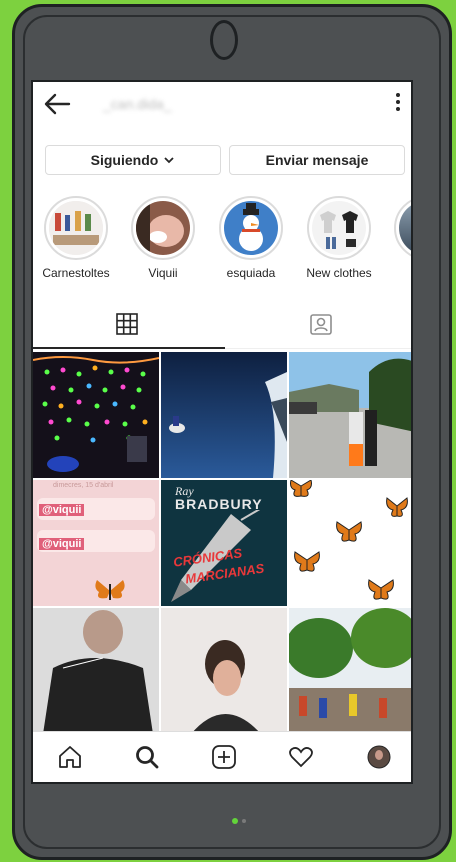 This screenshot has width=456, height=862. I want to click on story-label: Viquii, so click(163, 273).